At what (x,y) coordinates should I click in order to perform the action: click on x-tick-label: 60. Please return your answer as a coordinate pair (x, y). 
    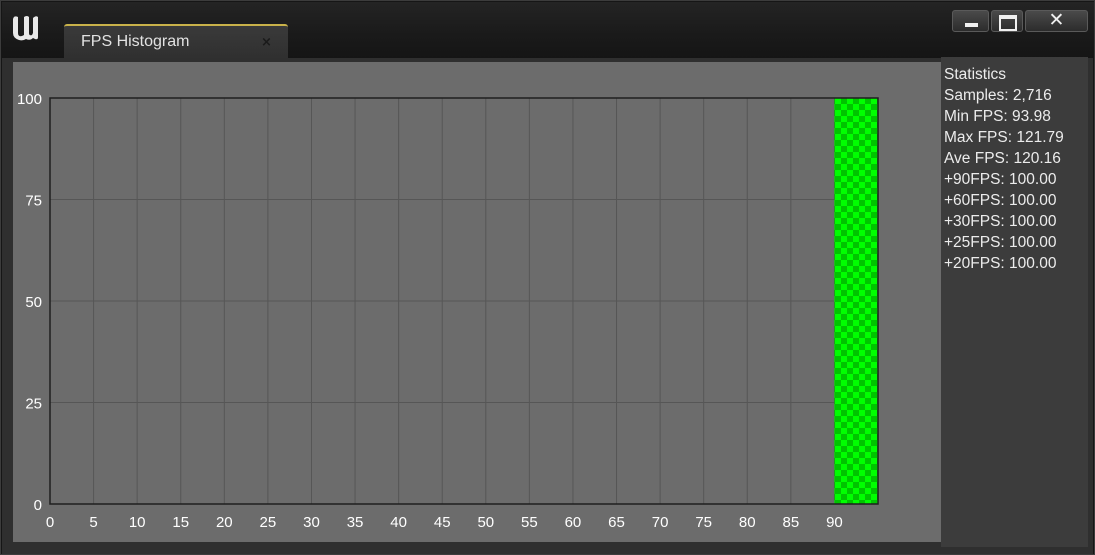
    Looking at the image, I should click on (573, 522).